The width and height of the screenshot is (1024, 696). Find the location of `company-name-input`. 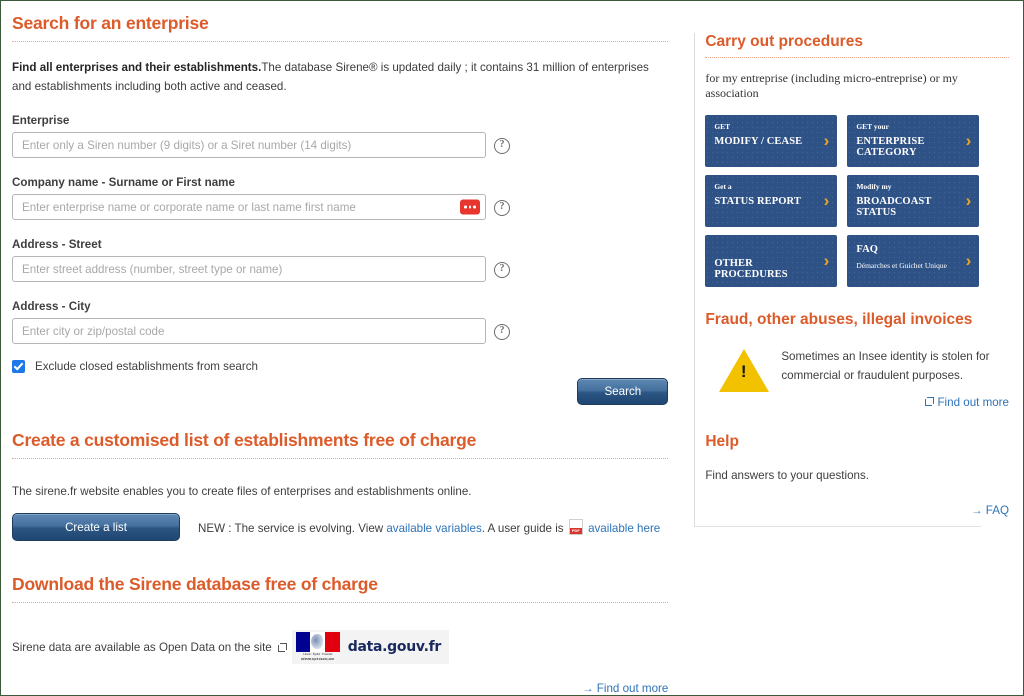

company-name-input is located at coordinates (249, 207).